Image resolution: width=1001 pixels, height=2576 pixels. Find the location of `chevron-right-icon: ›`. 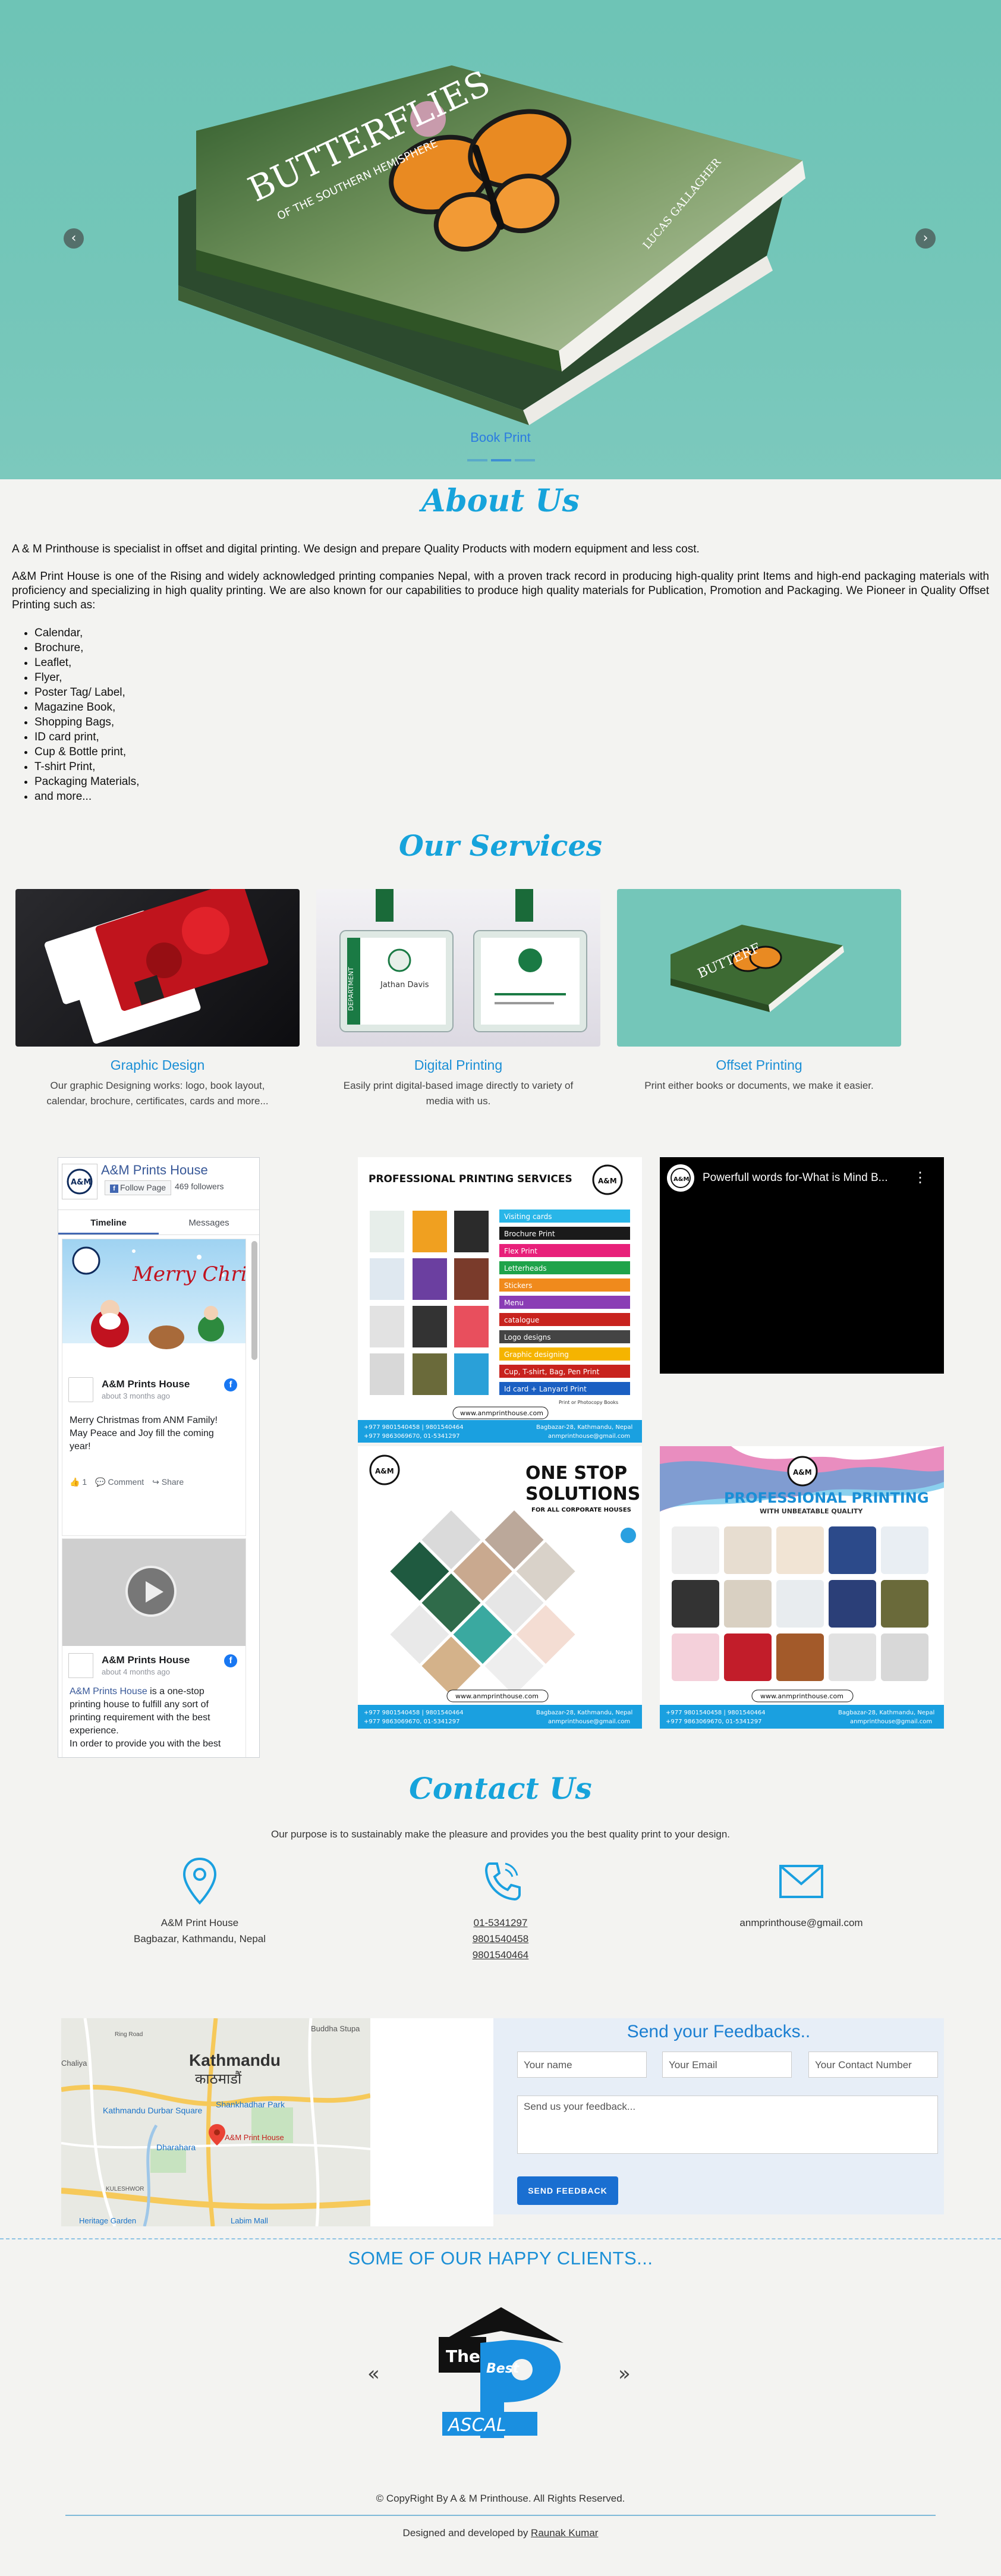

chevron-right-icon: › is located at coordinates (926, 238).